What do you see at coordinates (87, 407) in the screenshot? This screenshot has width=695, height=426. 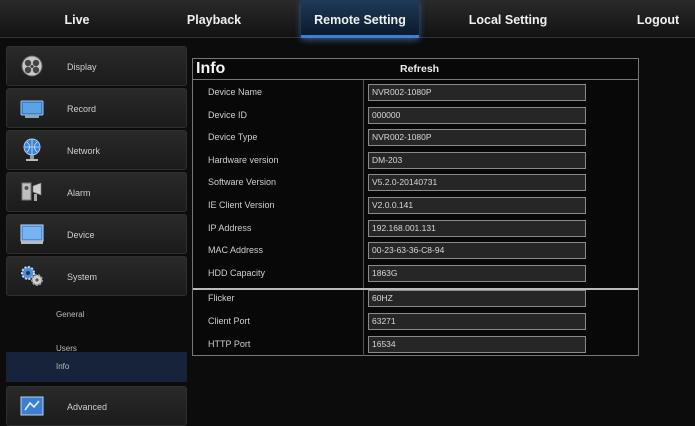 I see `sidebar-item-label: Advanced` at bounding box center [87, 407].